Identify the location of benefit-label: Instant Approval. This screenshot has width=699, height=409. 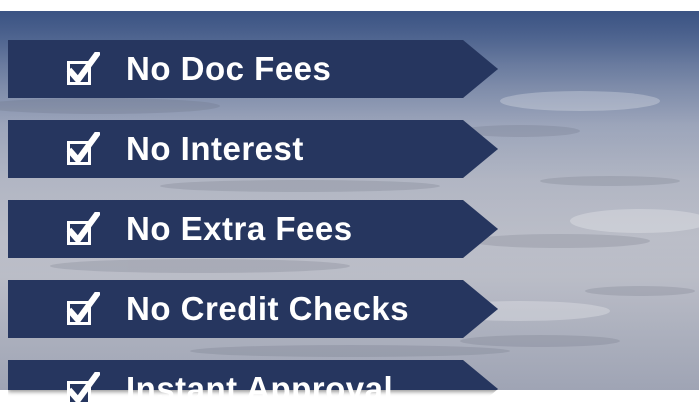
(260, 388).